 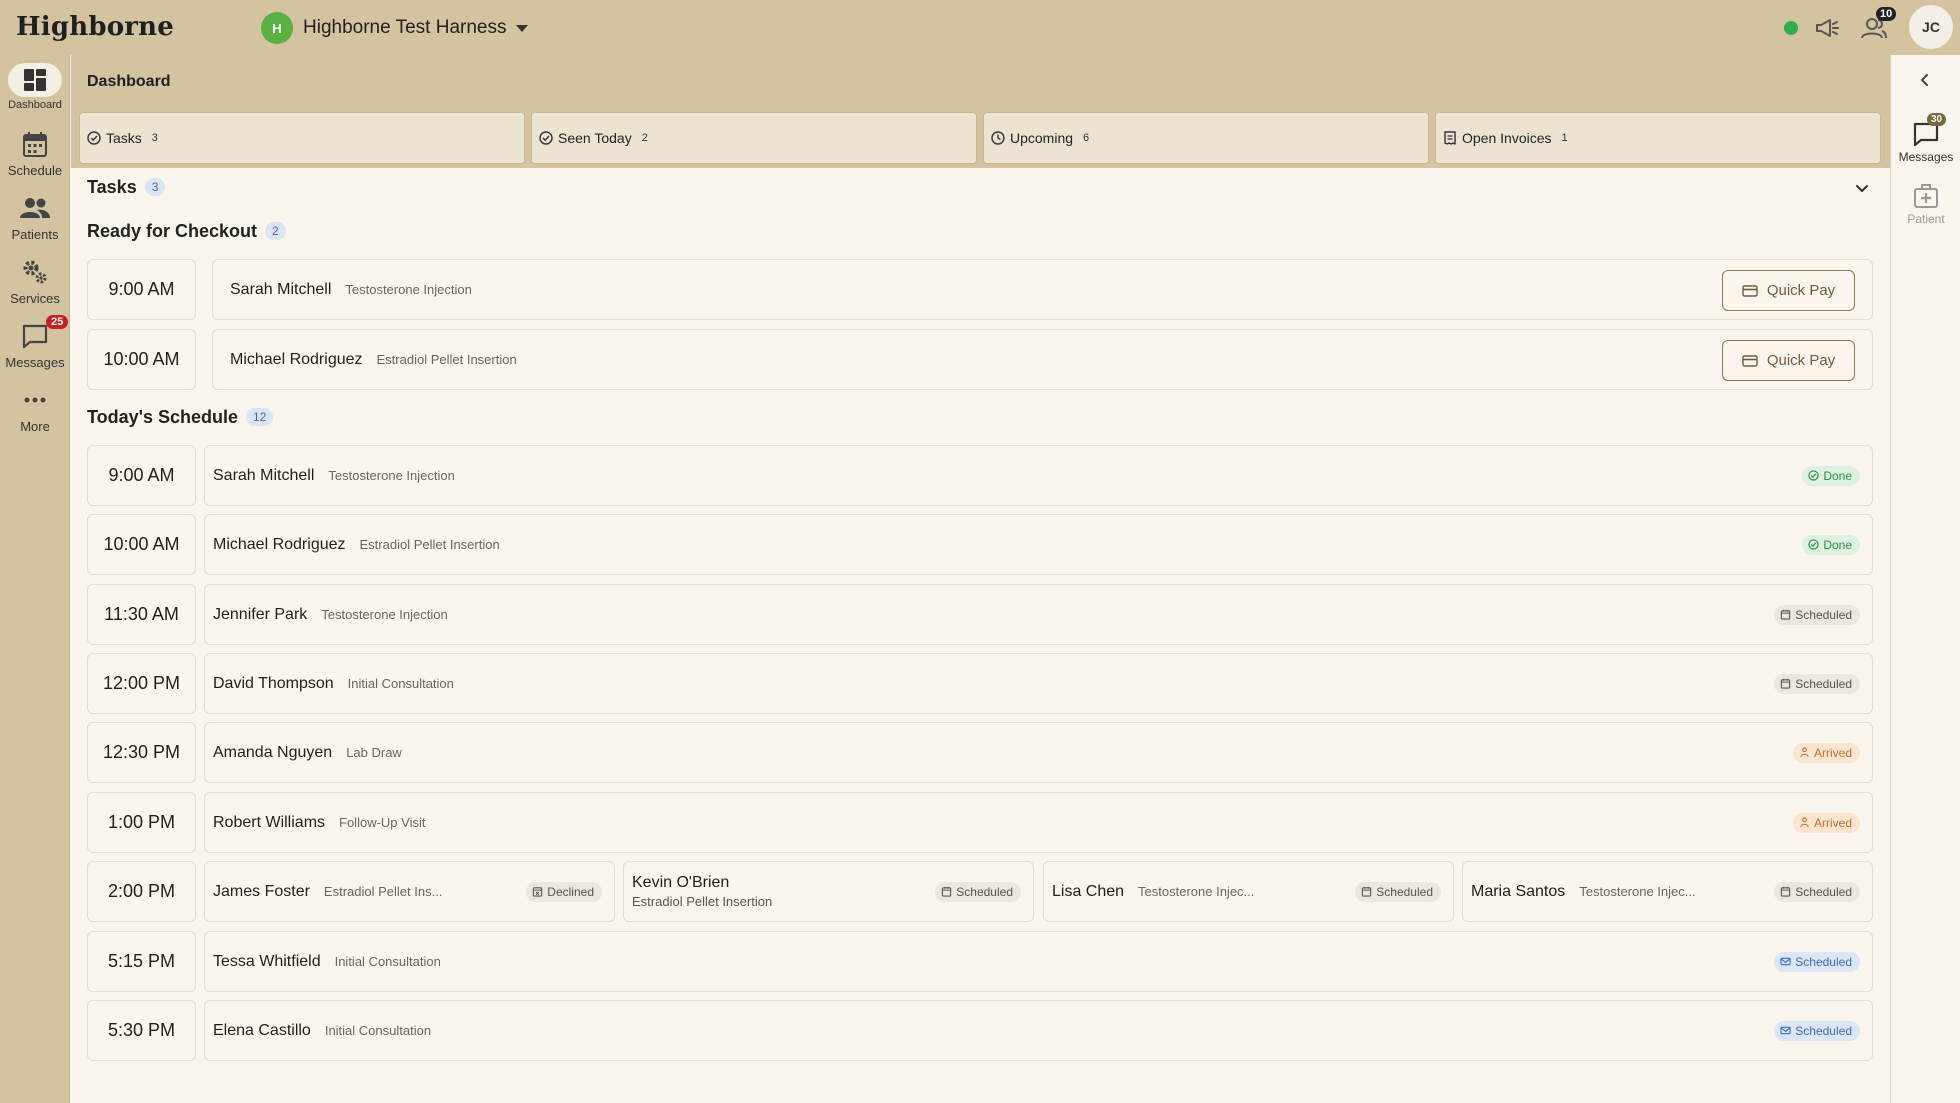 What do you see at coordinates (754, 138) in the screenshot?
I see `stat-card-seen-today: Seen Today 2` at bounding box center [754, 138].